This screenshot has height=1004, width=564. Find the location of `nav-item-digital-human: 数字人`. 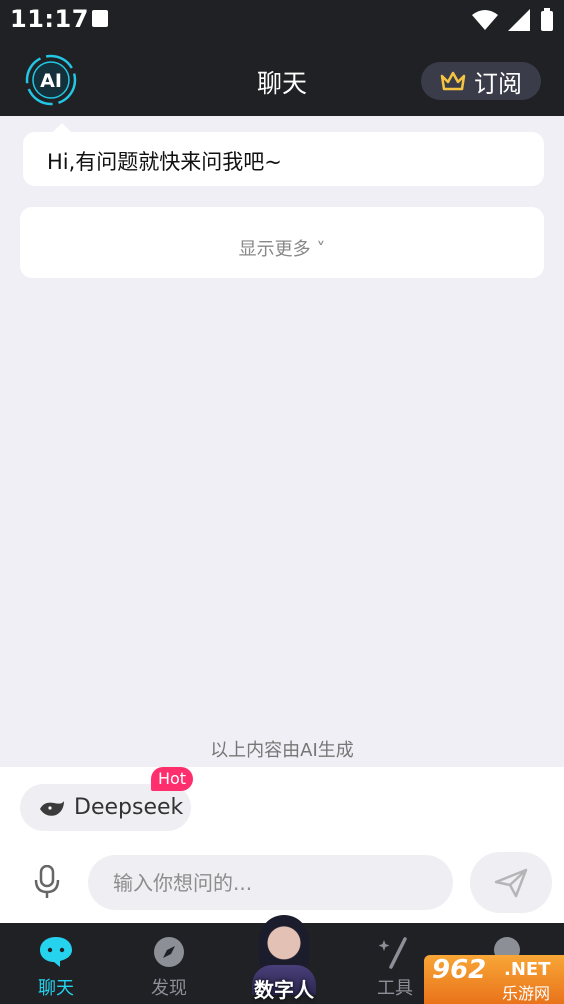

nav-item-digital-human: 数字人 is located at coordinates (284, 959).